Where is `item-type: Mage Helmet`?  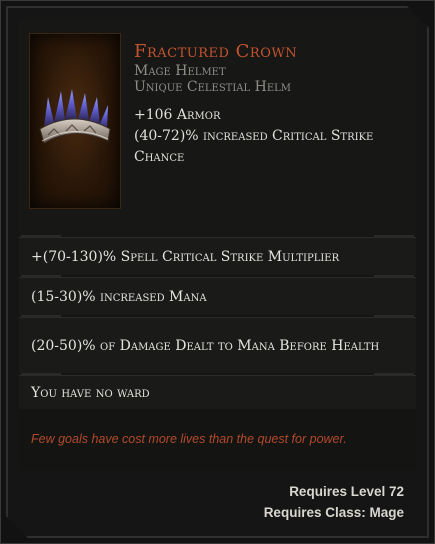
item-type: Mage Helmet is located at coordinates (180, 71).